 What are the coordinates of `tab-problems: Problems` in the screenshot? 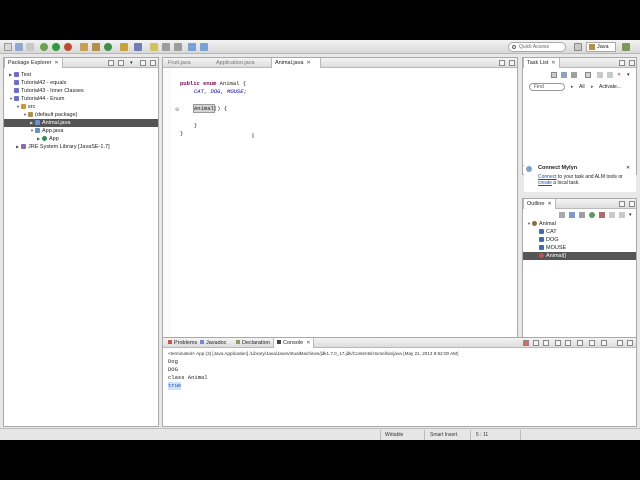 It's located at (182, 343).